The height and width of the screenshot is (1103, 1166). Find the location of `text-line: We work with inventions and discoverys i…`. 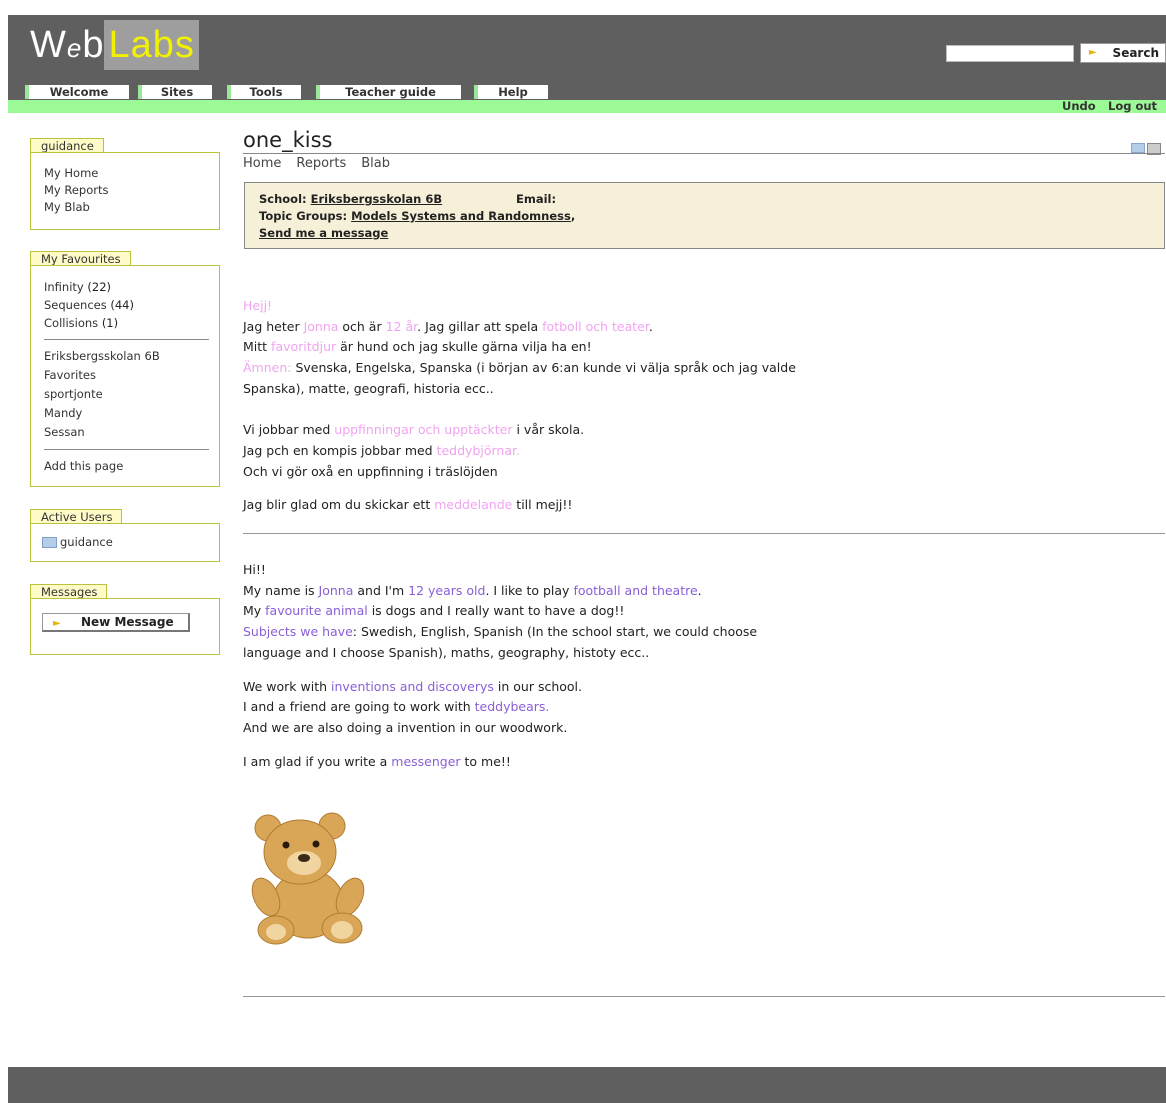

text-line: We work with inventions and discoverys i… is located at coordinates (412, 686).